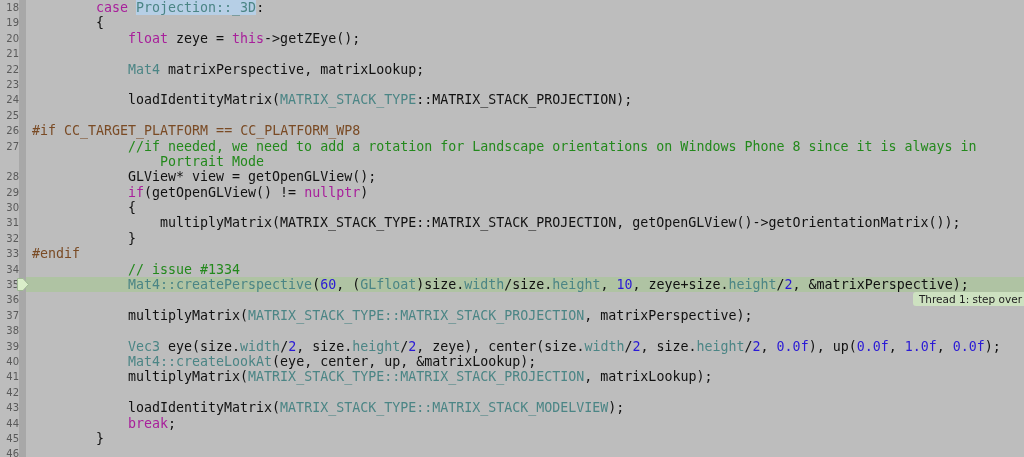 The image size is (1024, 457). Describe the element at coordinates (276, 69) in the screenshot. I see `code-line: Mat4 matrixPerspective, matrixLookup;` at that location.